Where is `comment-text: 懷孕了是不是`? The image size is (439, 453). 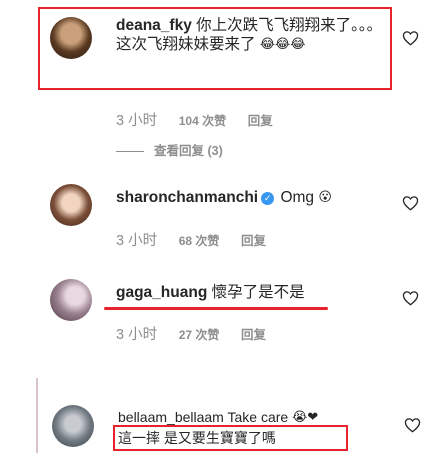 comment-text: 懷孕了是不是 is located at coordinates (258, 292).